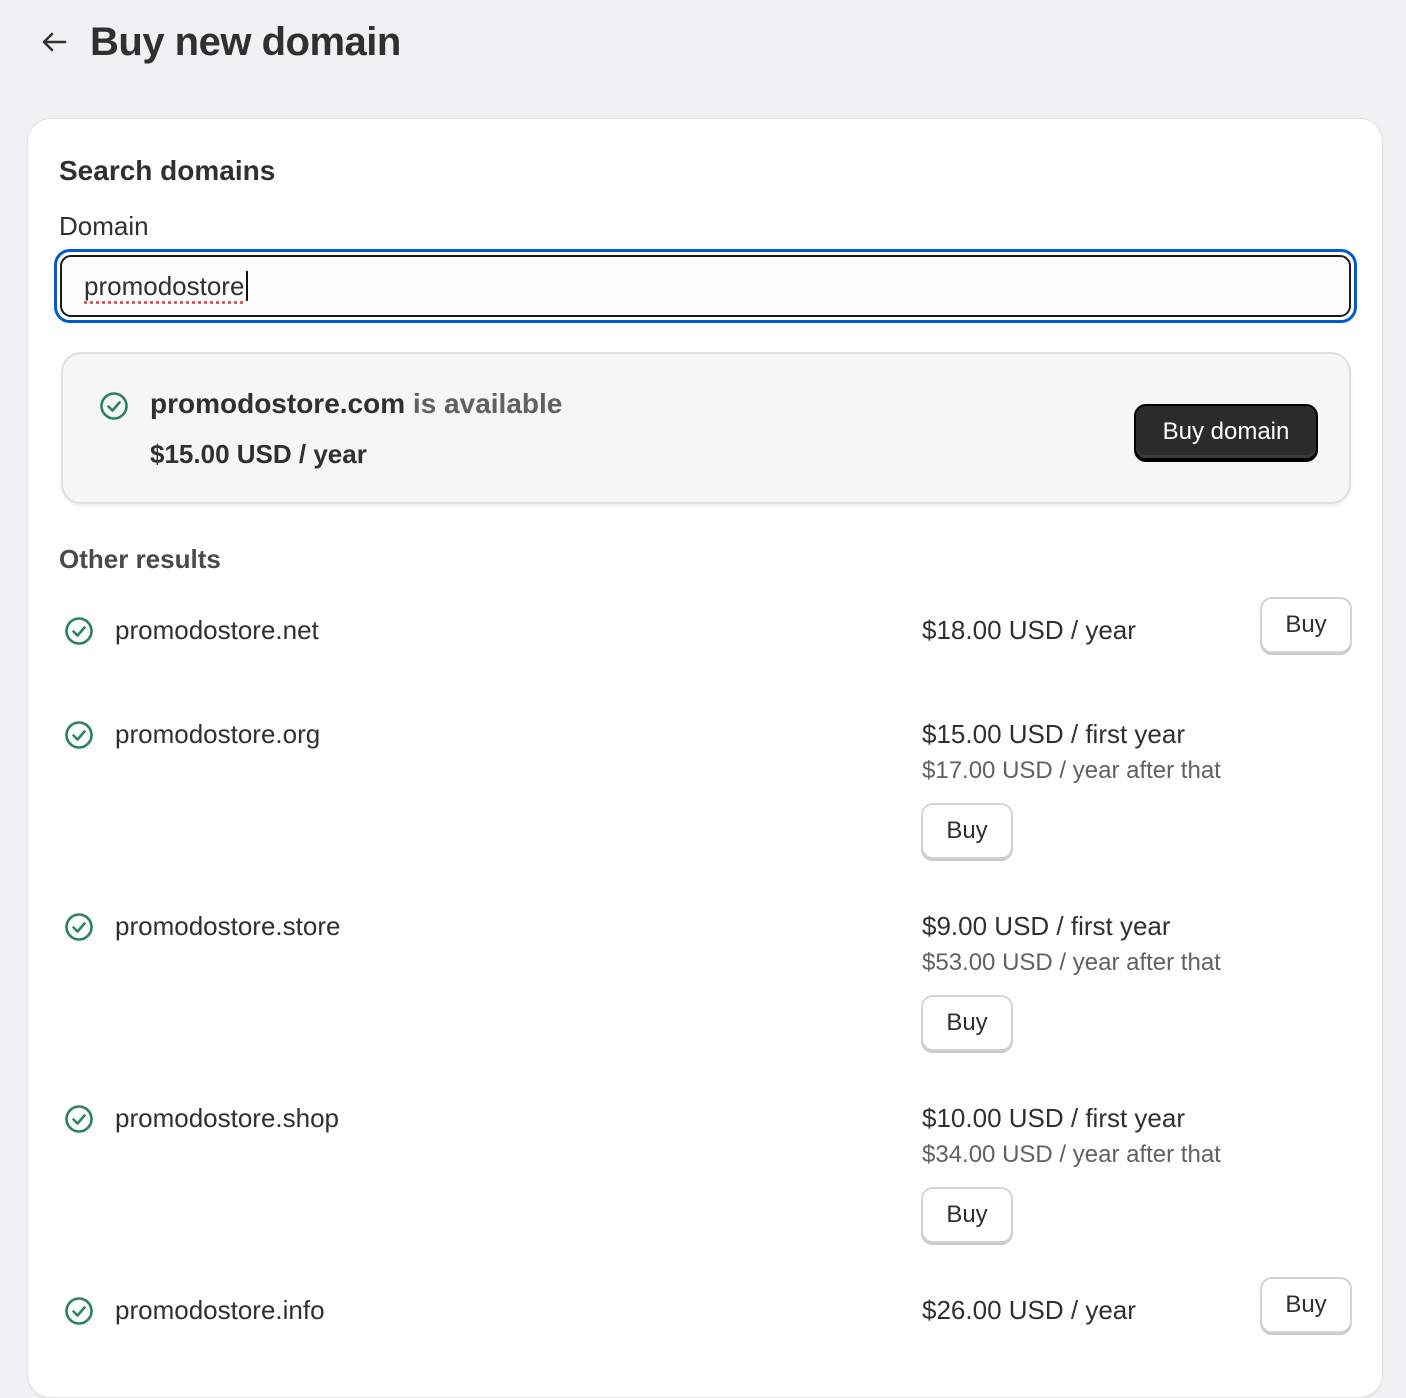 The image size is (1406, 1398). I want to click on result-price: $10.00 USD / first year, so click(1053, 1118).